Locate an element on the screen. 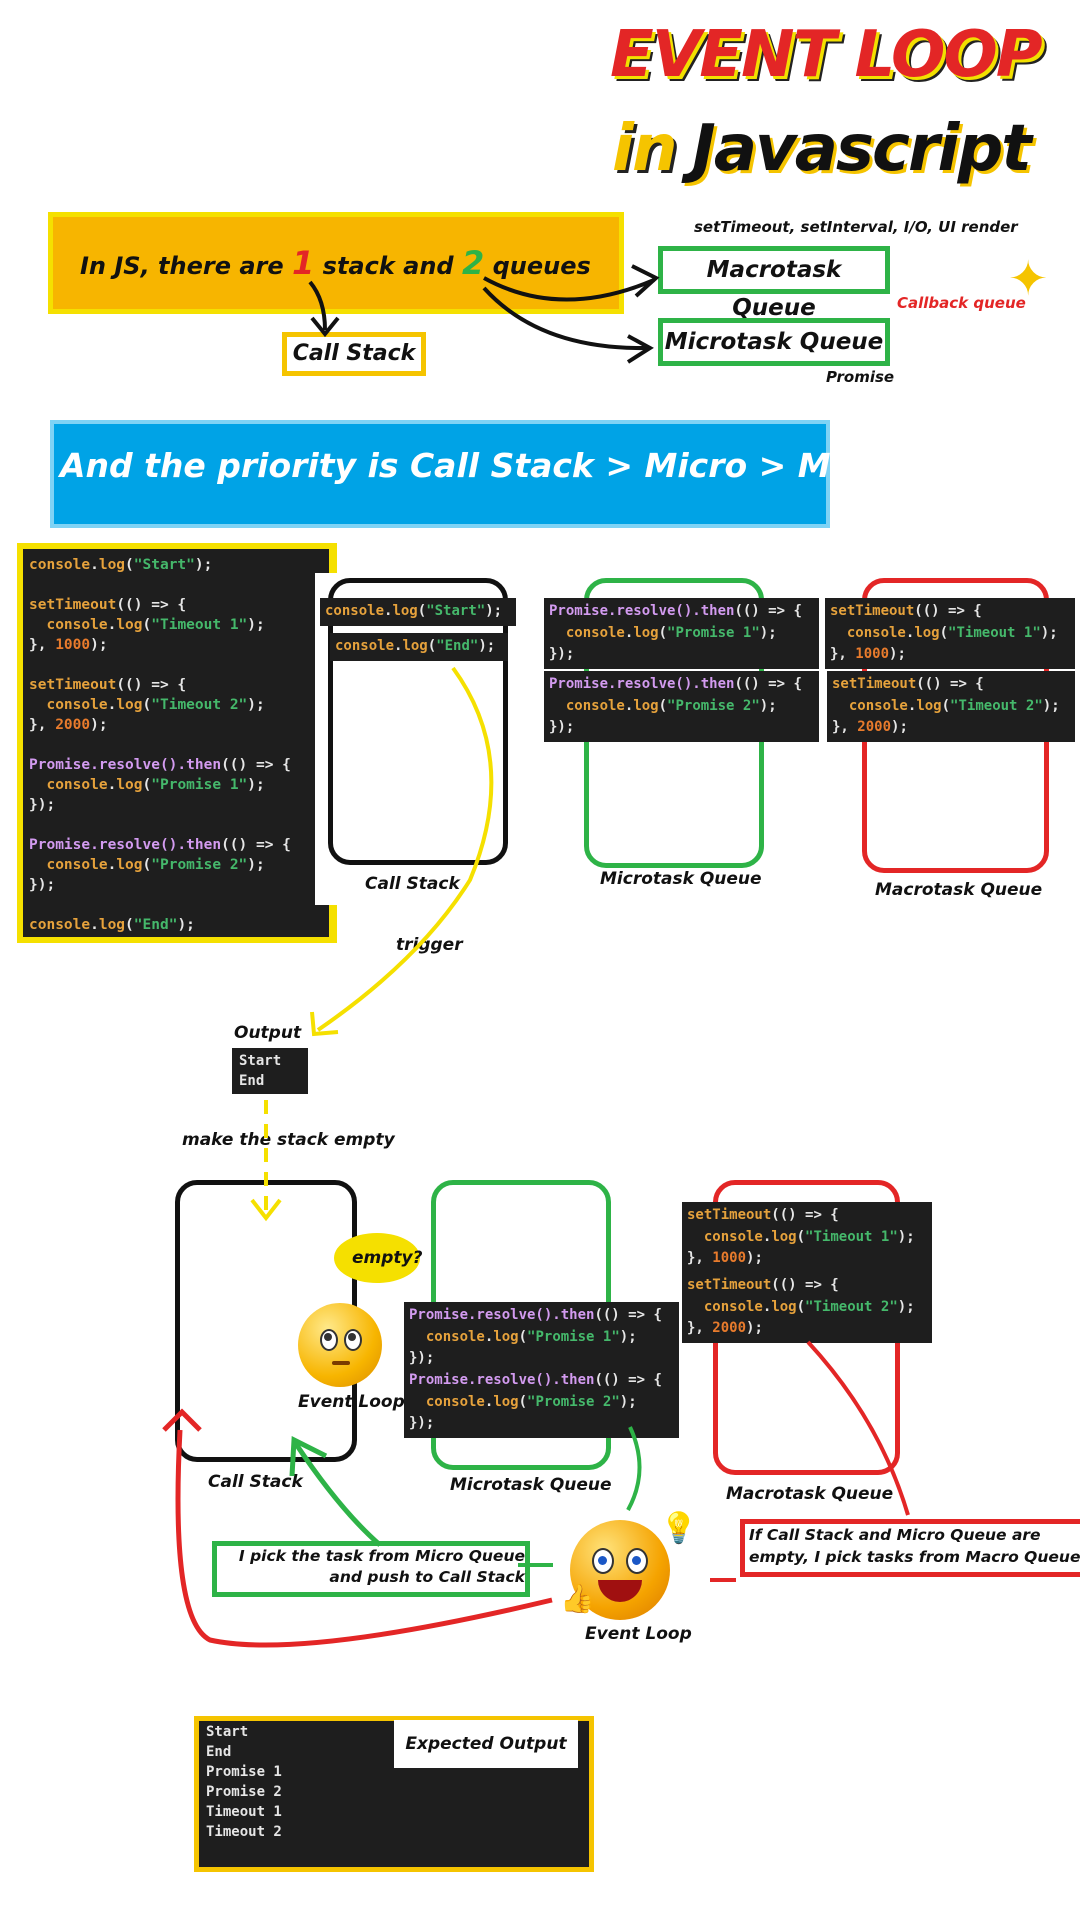  arrow-to-macro-queue is located at coordinates (569, 289).